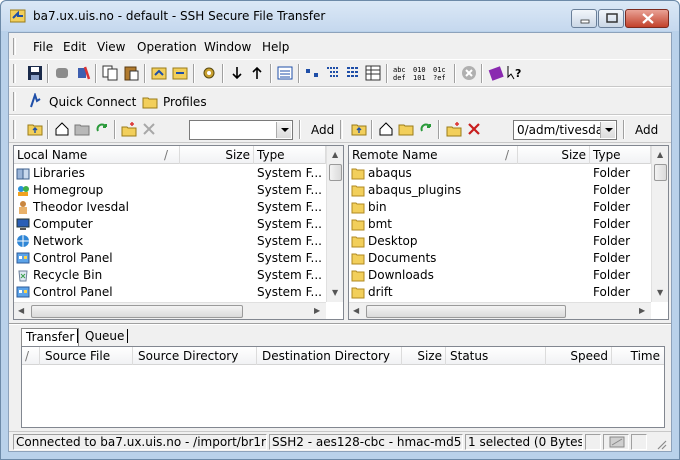 The width and height of the screenshot is (680, 460). I want to click on sort-indicator-icon: /, so click(31, 356).